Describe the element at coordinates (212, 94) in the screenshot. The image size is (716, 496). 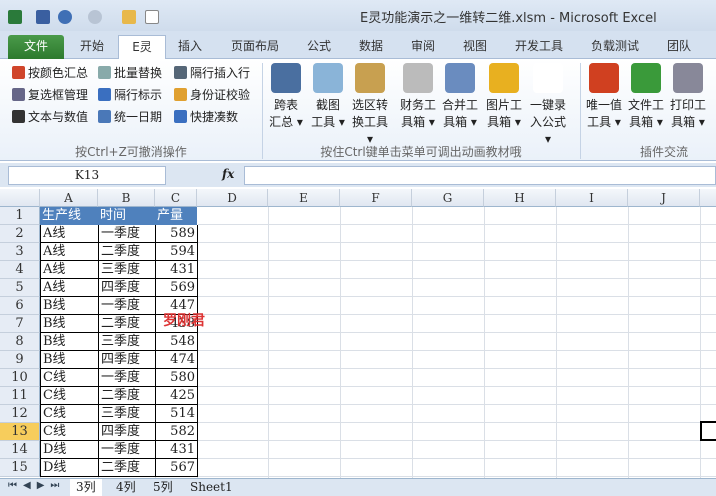
I see `ribbon-item-5: 身份证校验` at that location.